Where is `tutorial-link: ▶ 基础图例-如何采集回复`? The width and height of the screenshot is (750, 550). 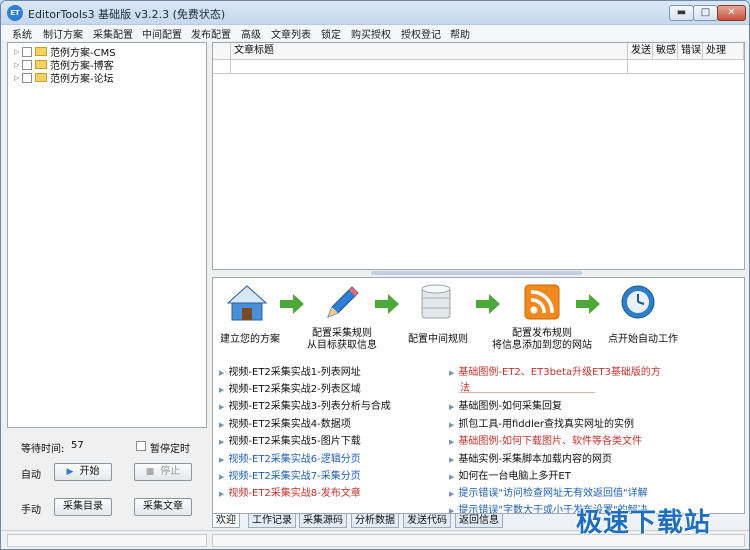
tutorial-link: ▶ 基础图例-如何采集回复 is located at coordinates (505, 404).